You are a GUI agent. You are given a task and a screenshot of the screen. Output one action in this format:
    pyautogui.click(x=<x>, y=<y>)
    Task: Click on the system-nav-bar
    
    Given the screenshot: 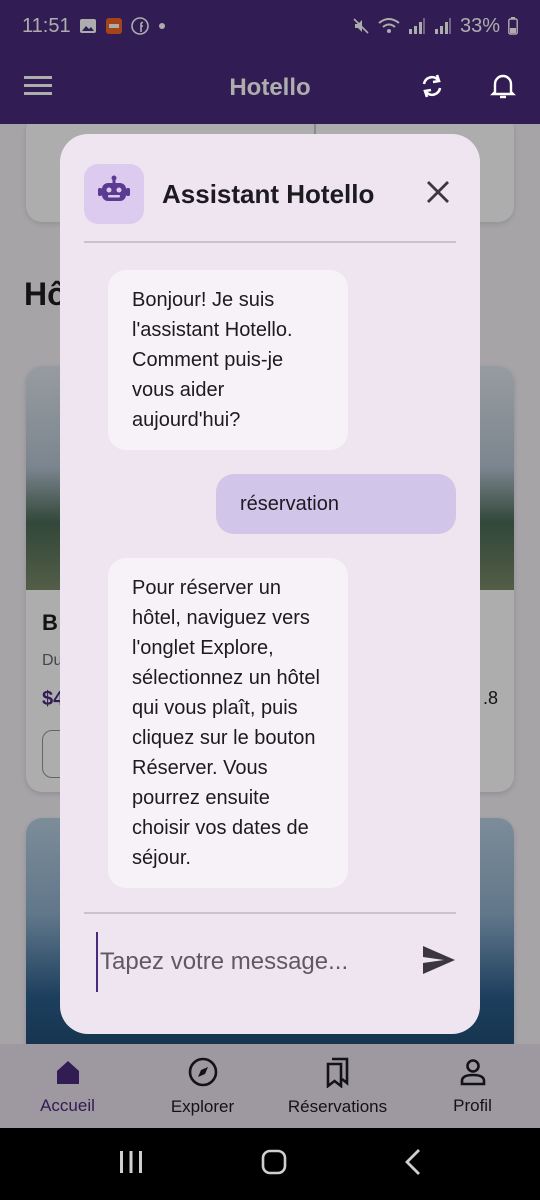 What is the action you would take?
    pyautogui.click(x=270, y=1164)
    